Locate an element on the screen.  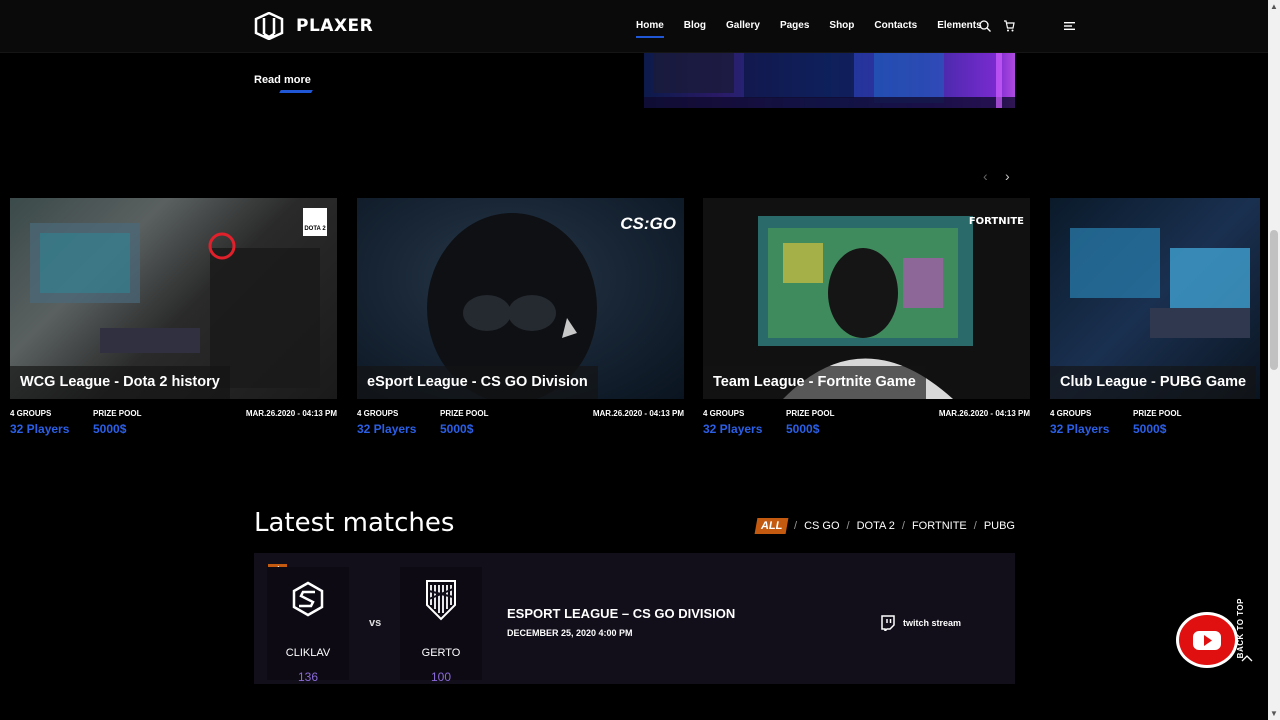
page-scrollbar: ▲ ▼ is located at coordinates (1274, 360).